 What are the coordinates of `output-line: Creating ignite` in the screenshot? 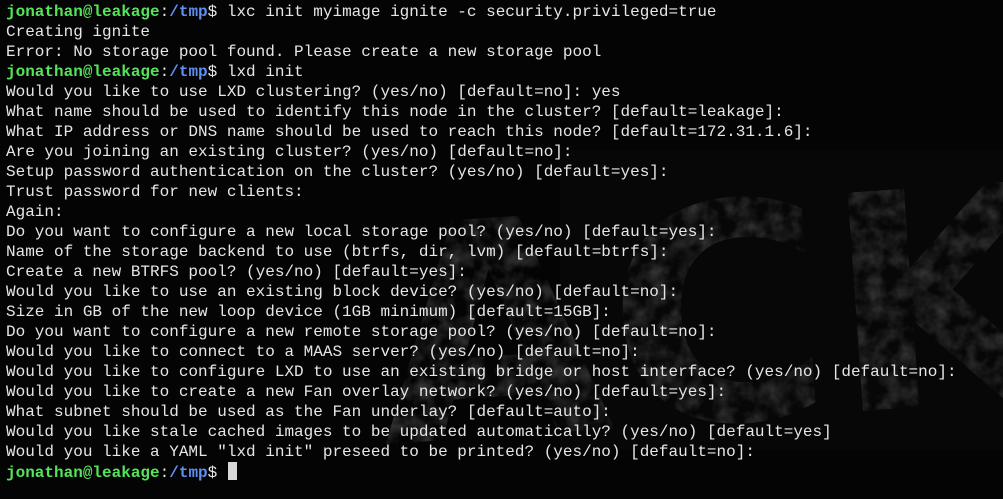 It's located at (78, 32).